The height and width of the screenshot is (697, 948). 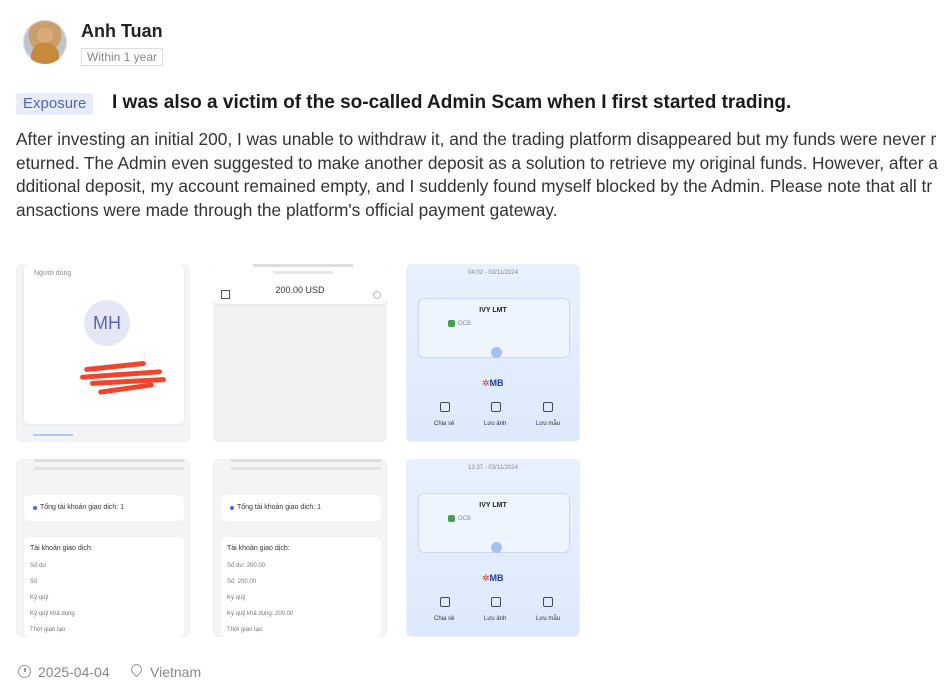 I want to click on screenshot-image-2: 200.00 USD, so click(x=300, y=353).